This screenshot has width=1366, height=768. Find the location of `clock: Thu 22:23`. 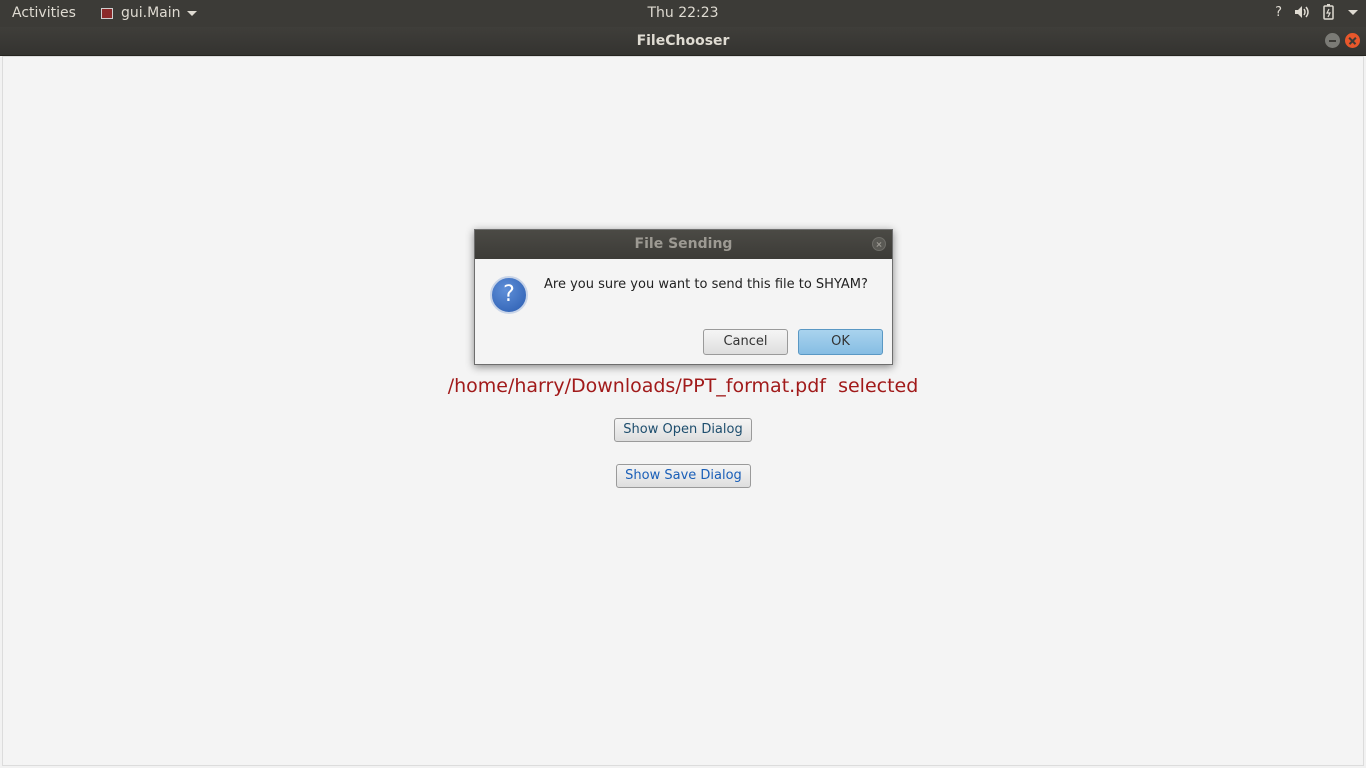

clock: Thu 22:23 is located at coordinates (683, 13).